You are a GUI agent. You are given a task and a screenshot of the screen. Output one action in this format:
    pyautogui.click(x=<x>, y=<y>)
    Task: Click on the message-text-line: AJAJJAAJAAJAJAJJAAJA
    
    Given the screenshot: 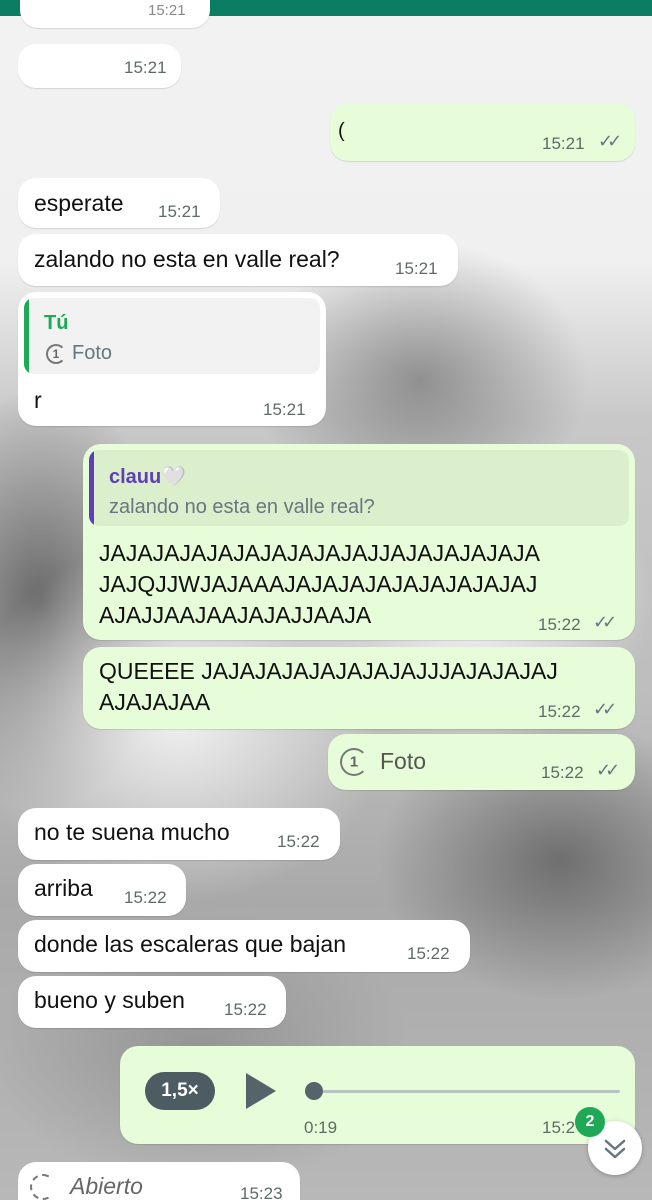 What is the action you would take?
    pyautogui.click(x=235, y=615)
    